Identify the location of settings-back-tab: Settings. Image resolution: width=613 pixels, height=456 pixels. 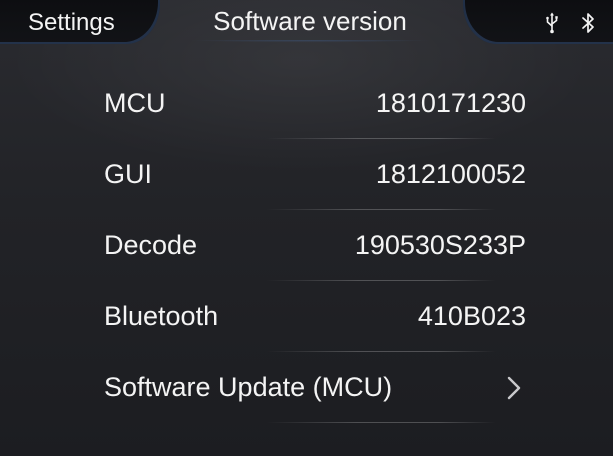
(80, 22).